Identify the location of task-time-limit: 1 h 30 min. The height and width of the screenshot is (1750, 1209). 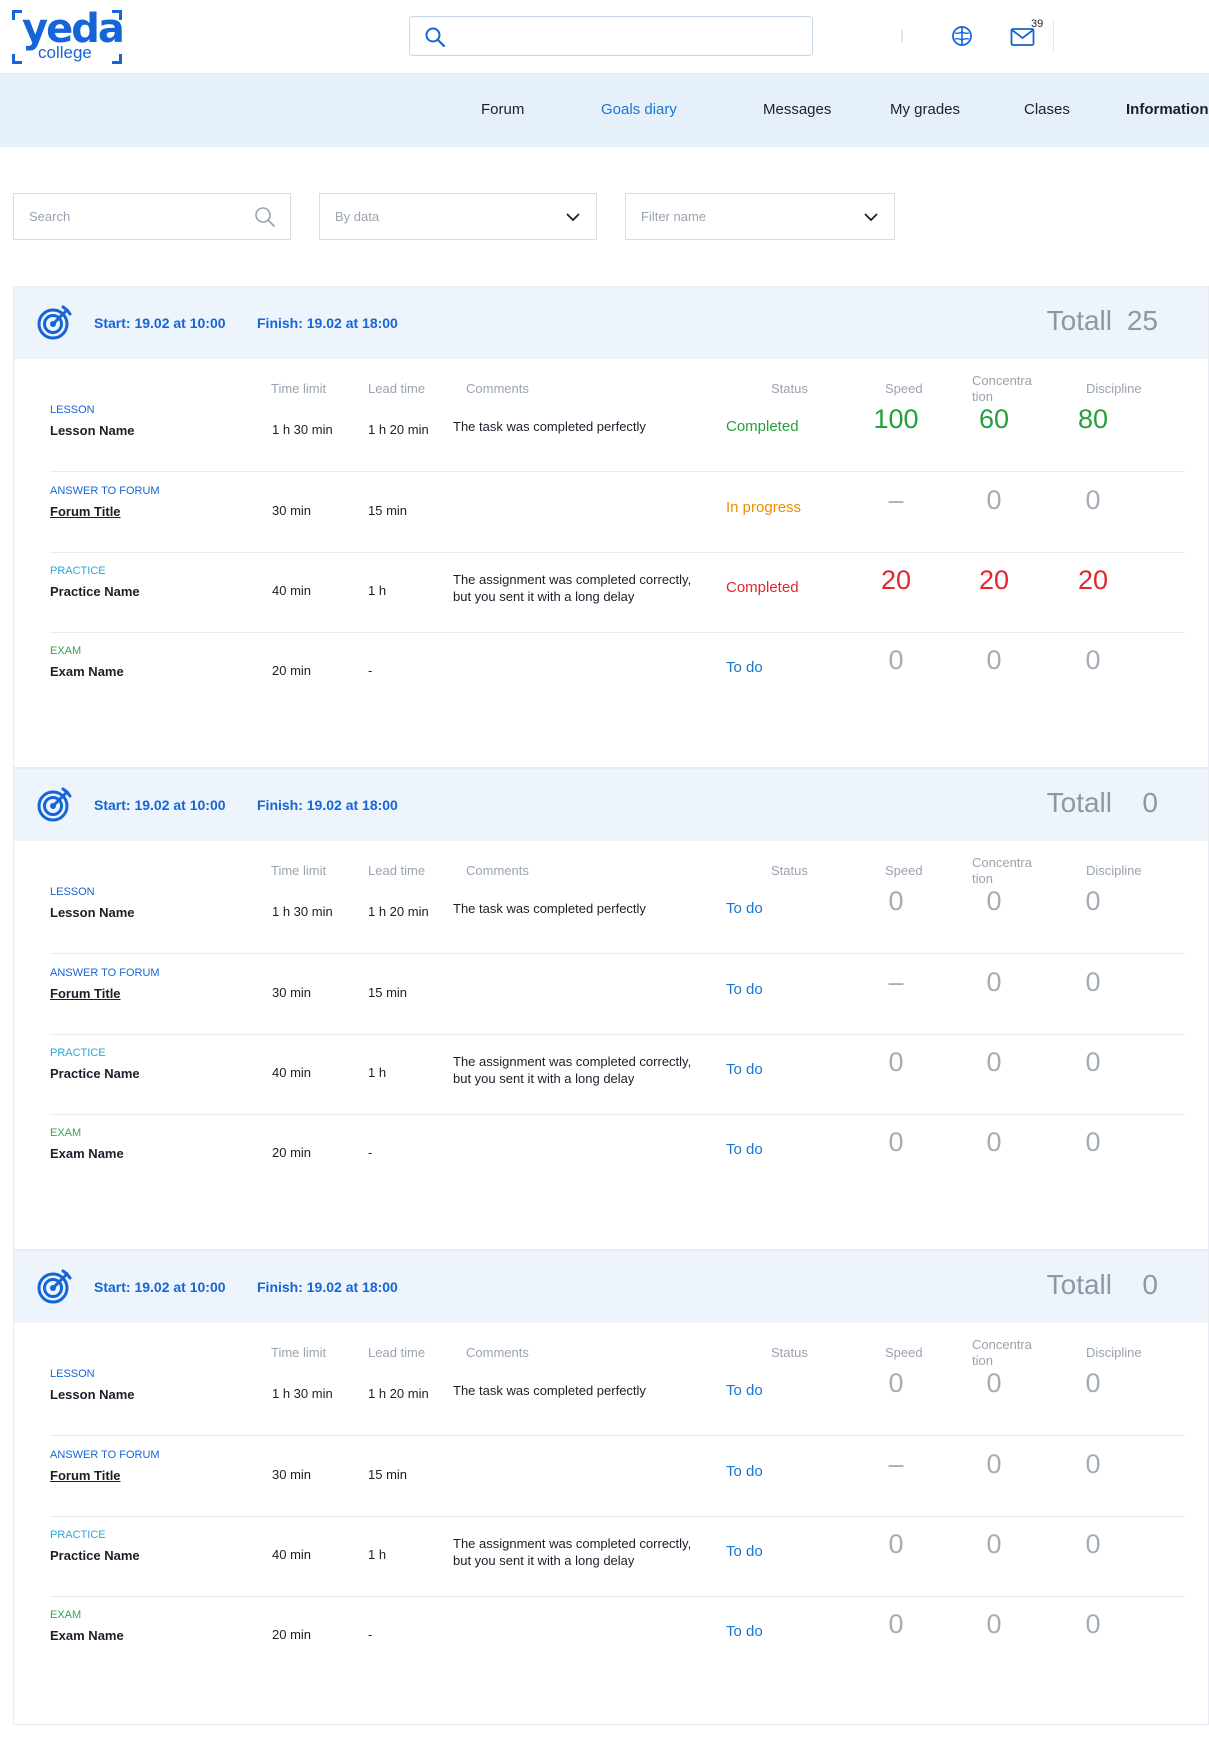
(302, 911).